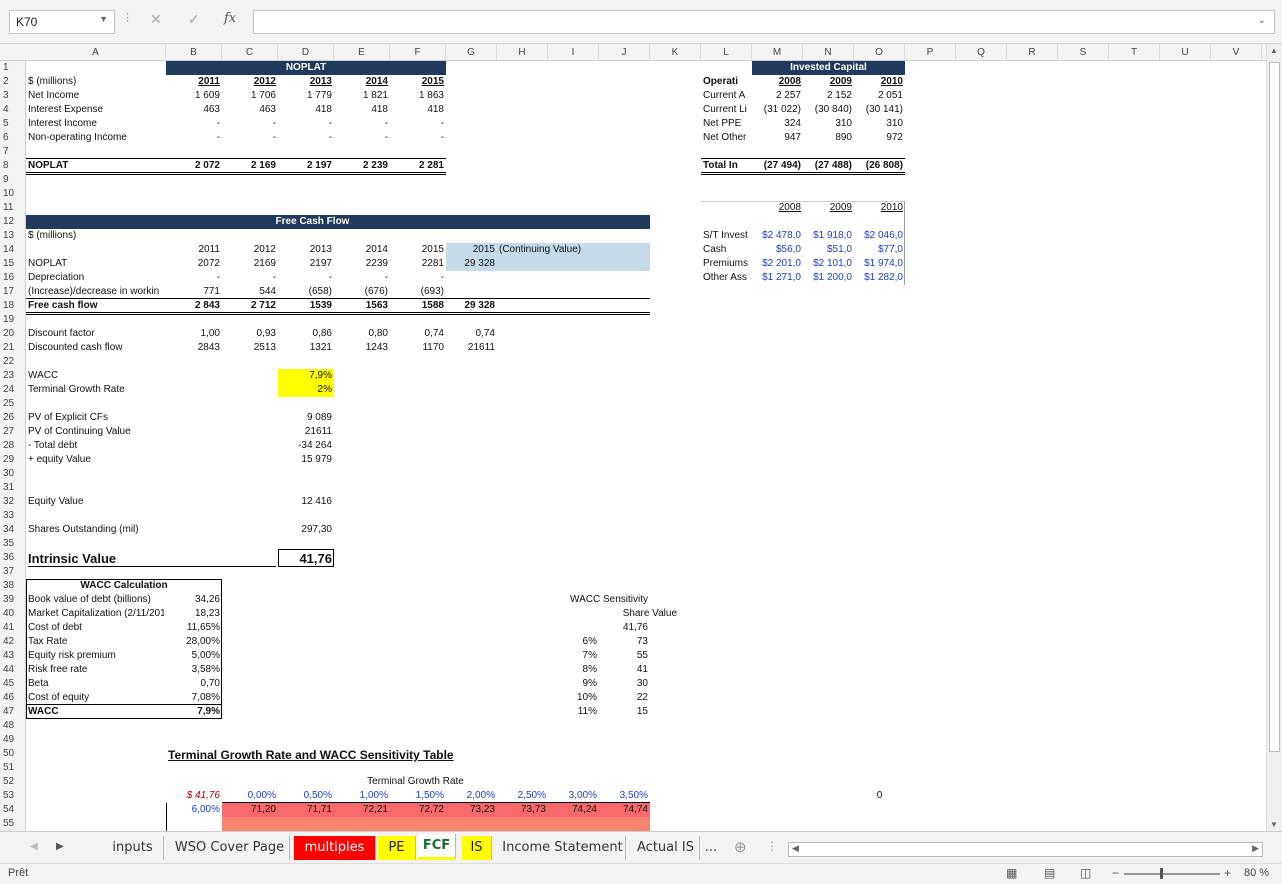 This screenshot has width=1282, height=884. I want to click on pv-cont-label: PV of Continuing Value, so click(96, 432).